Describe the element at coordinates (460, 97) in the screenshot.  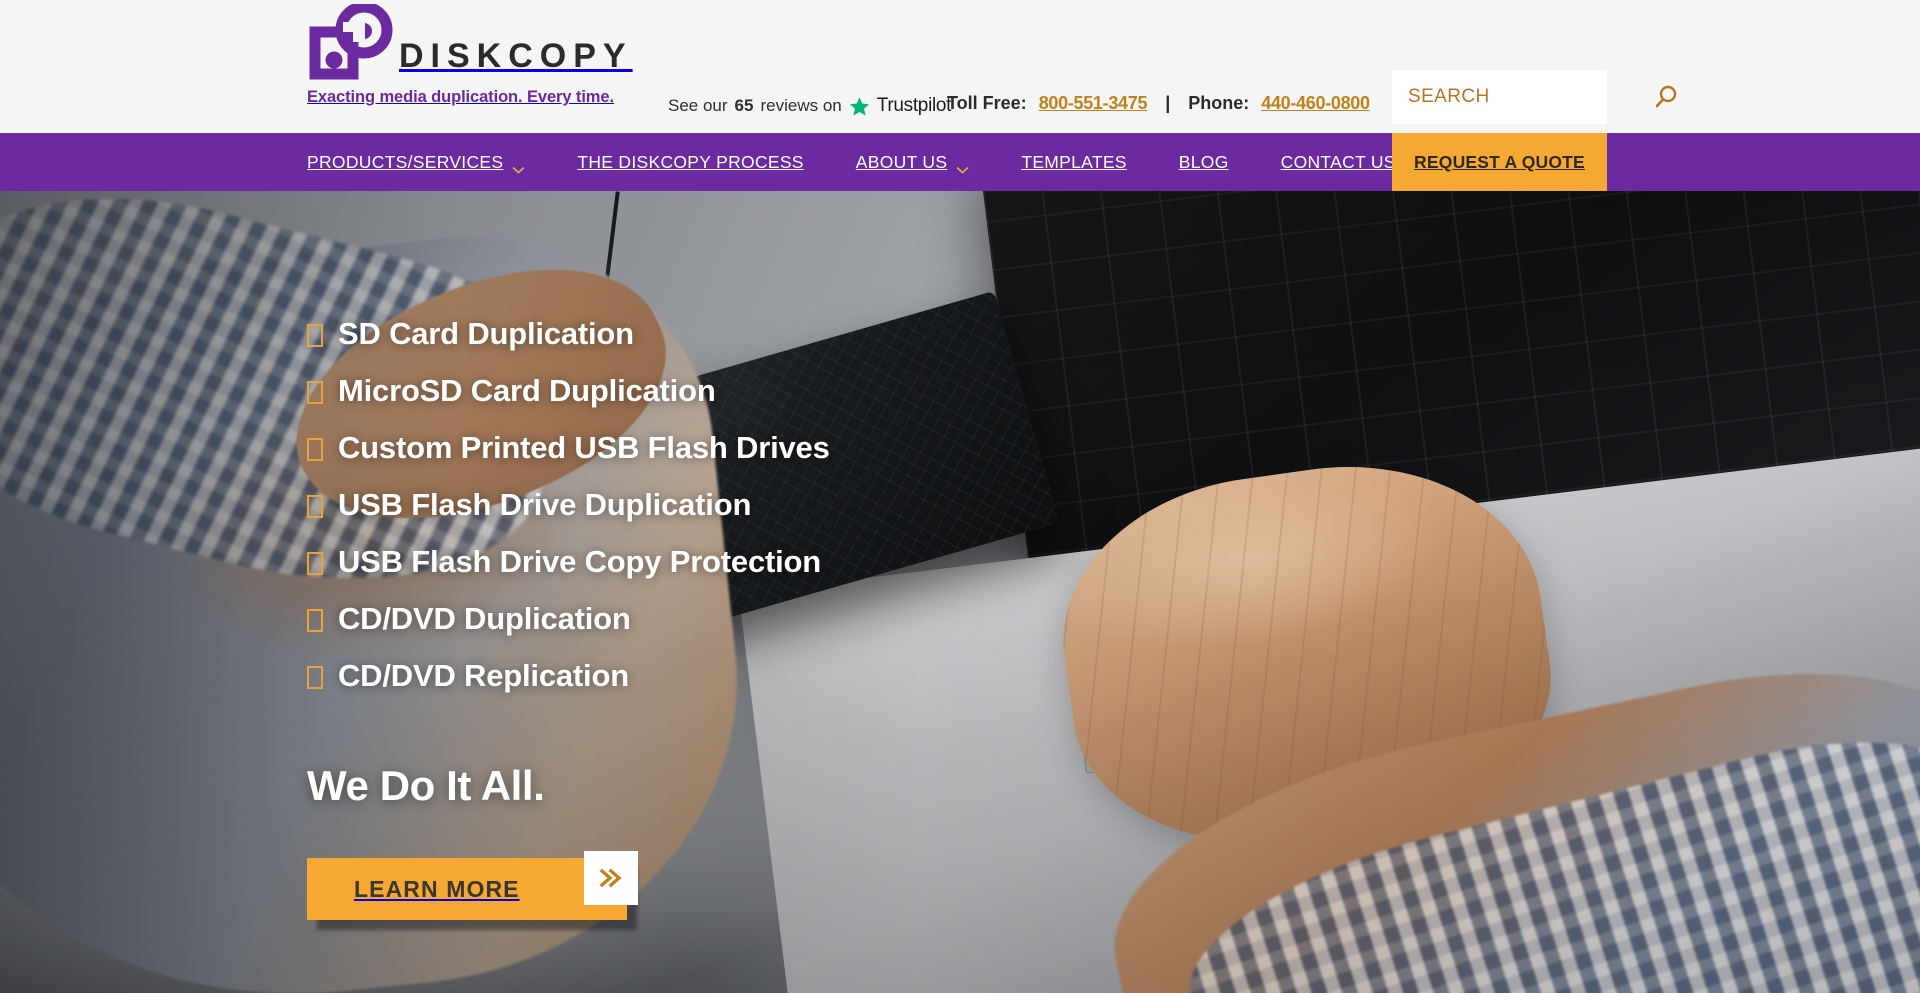
I see `logo-tagline: Exacting media duplication. Every time.` at that location.